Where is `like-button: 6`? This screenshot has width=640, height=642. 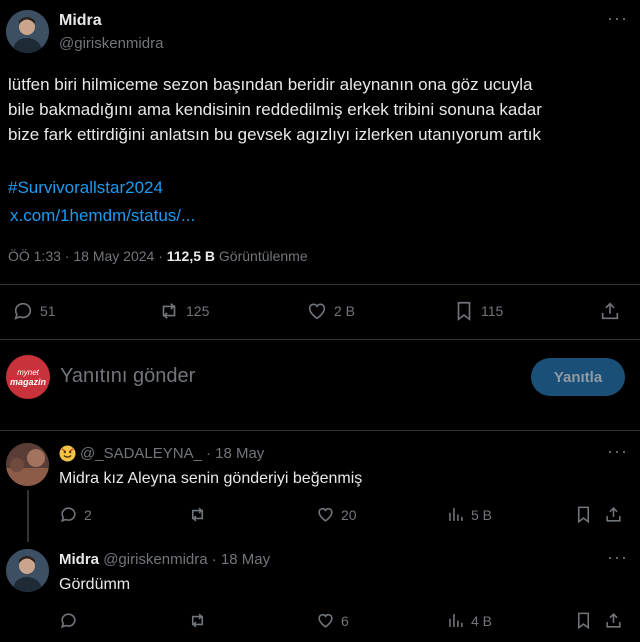 like-button: 6 is located at coordinates (332, 620).